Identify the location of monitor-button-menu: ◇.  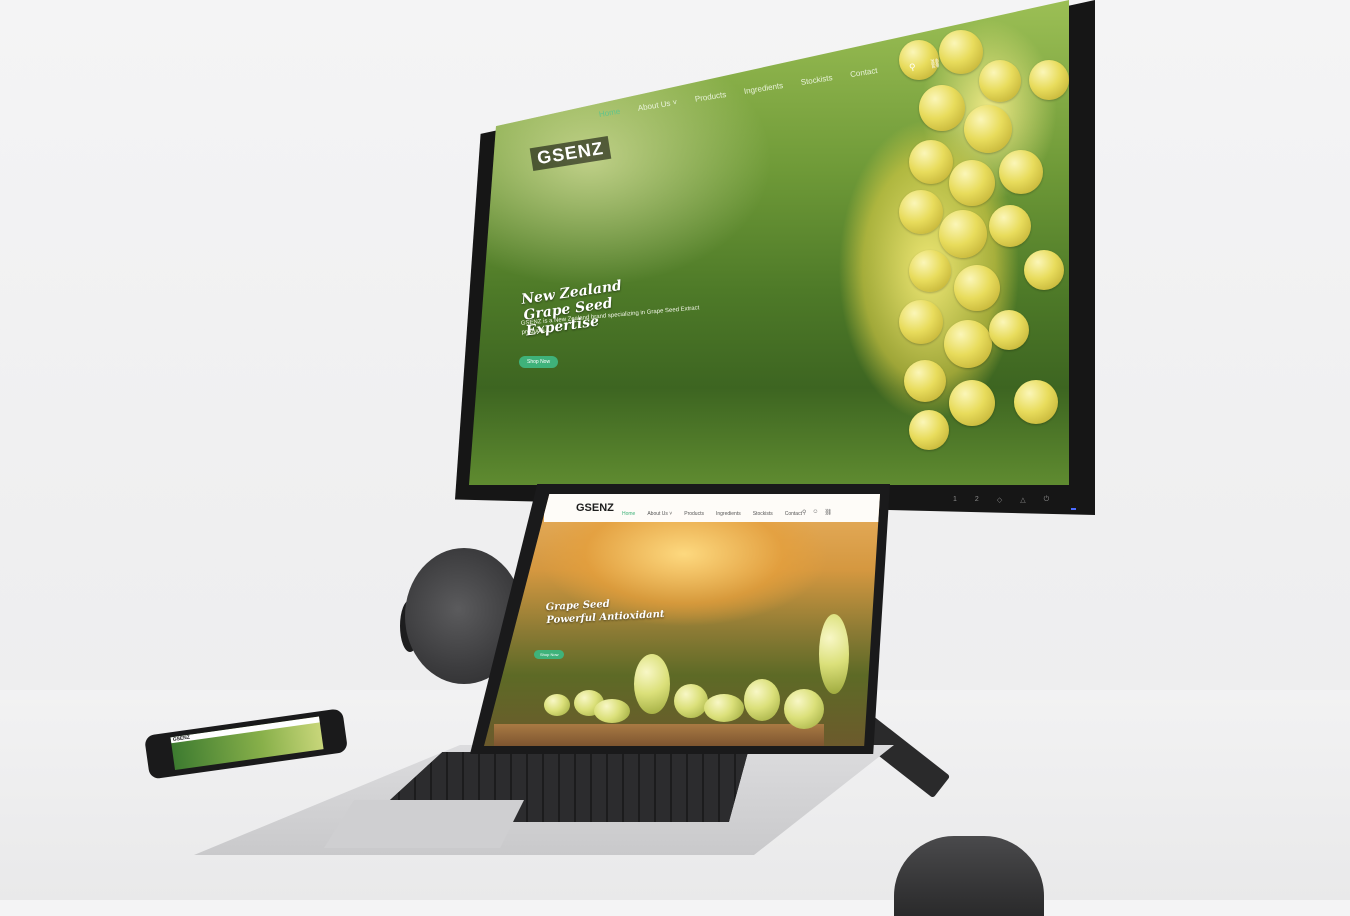
(999, 500).